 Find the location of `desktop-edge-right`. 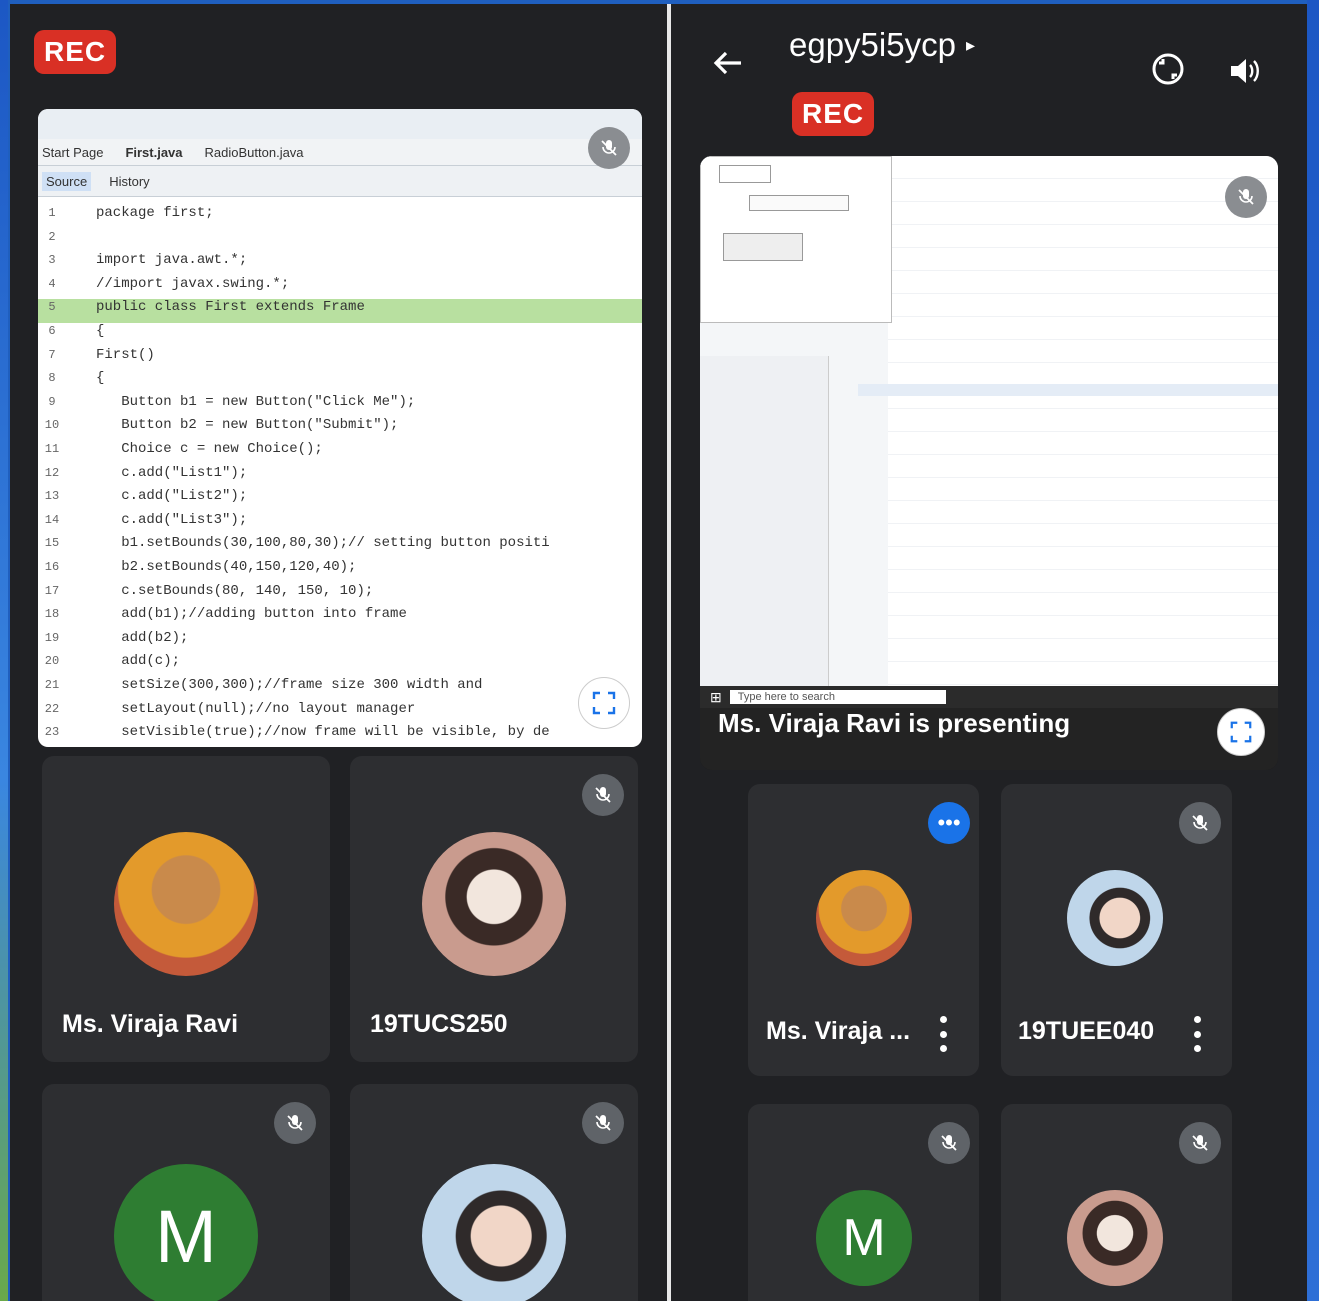

desktop-edge-right is located at coordinates (1313, 650).